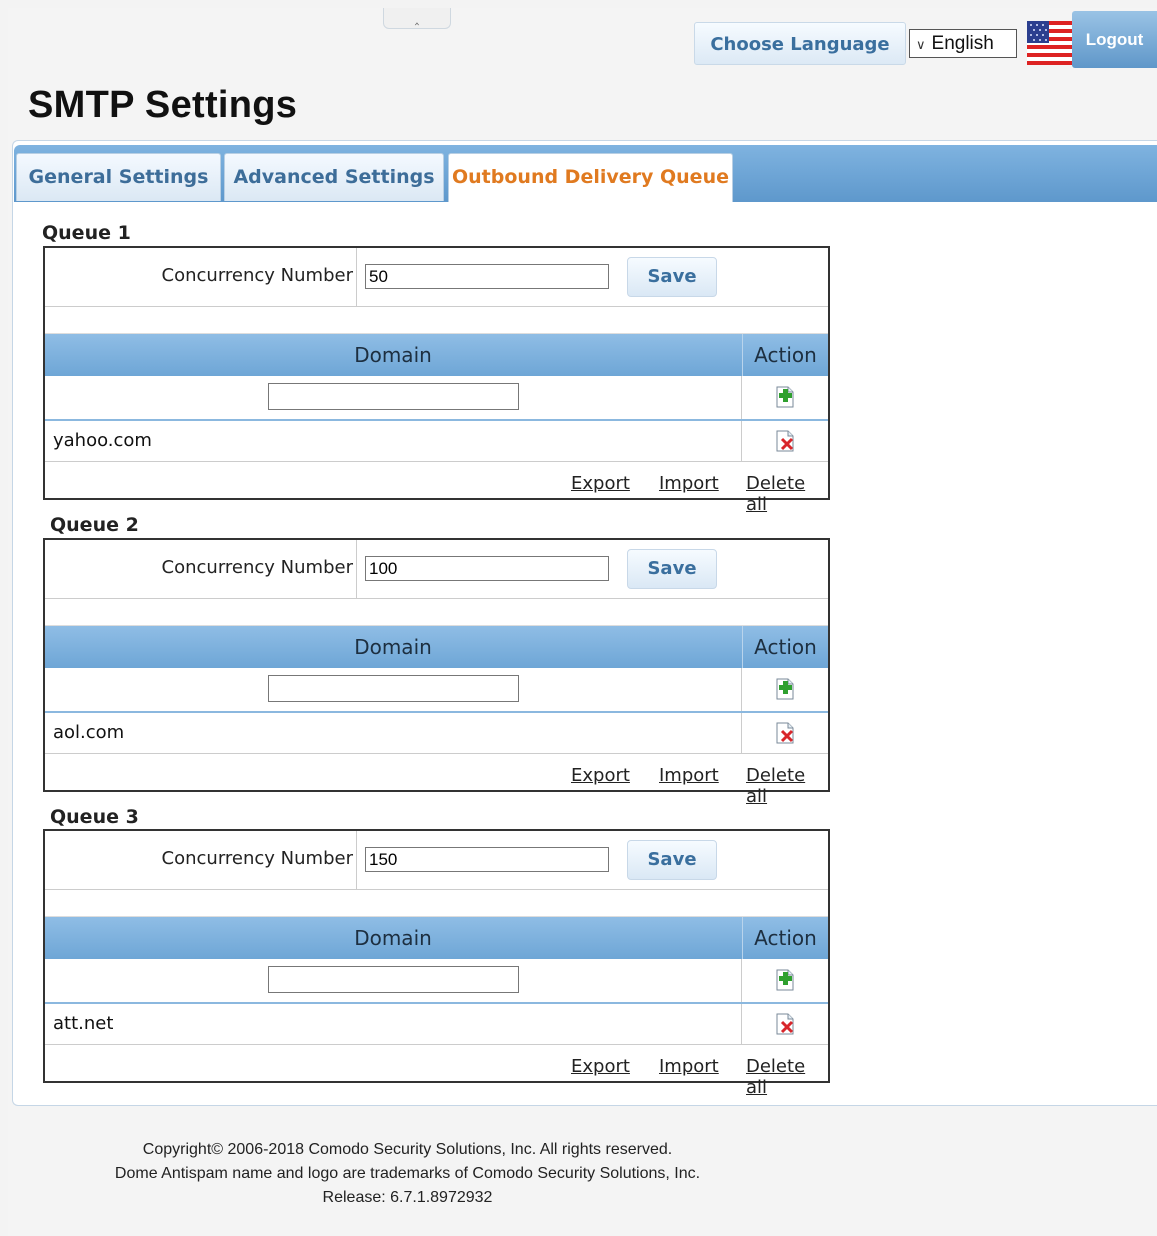 The width and height of the screenshot is (1157, 1236). Describe the element at coordinates (590, 177) in the screenshot. I see `tab-outbound-delivery-queue: Outbound Delivery Queue` at that location.